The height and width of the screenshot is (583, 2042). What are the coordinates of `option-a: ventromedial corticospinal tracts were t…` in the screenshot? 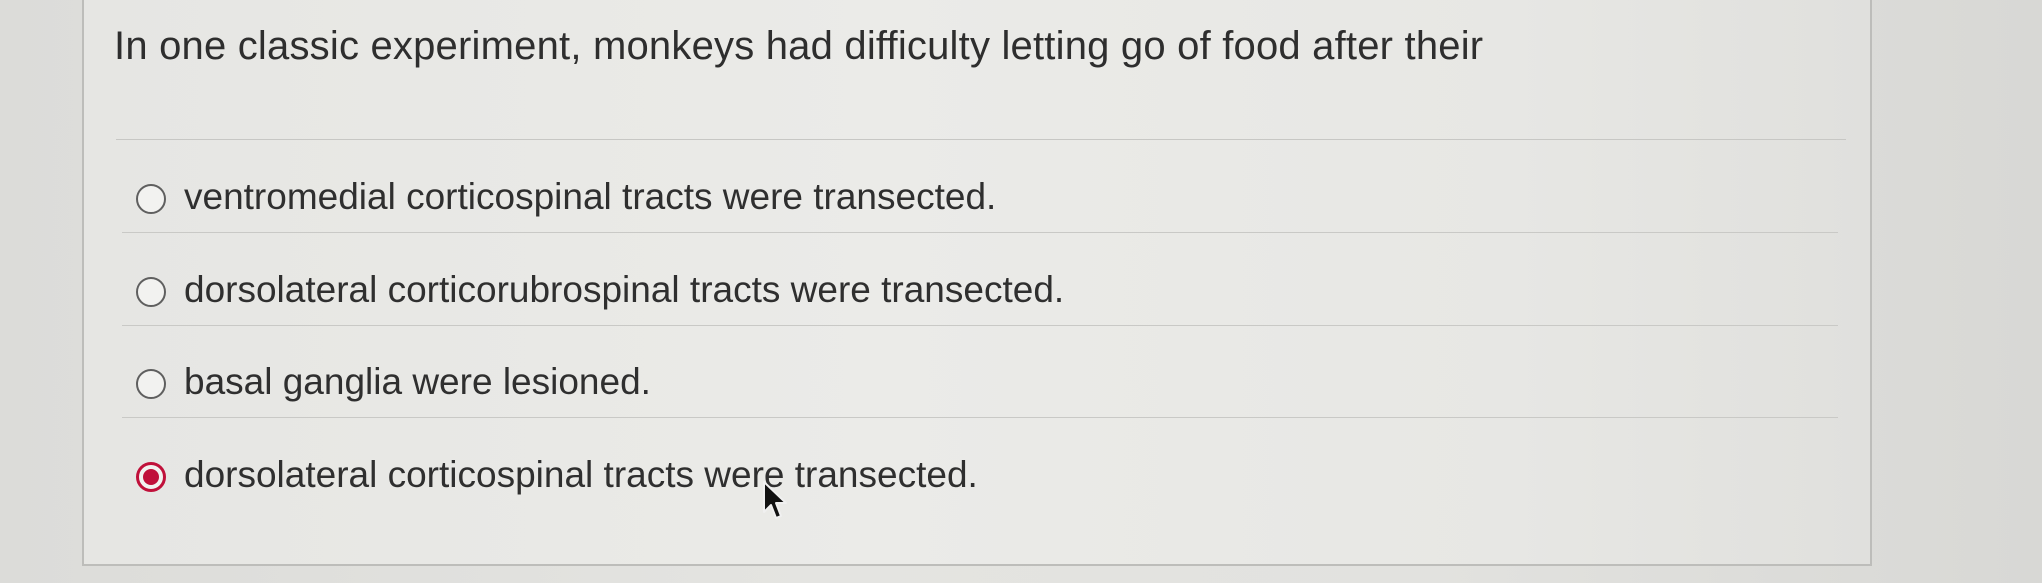 It's located at (982, 201).